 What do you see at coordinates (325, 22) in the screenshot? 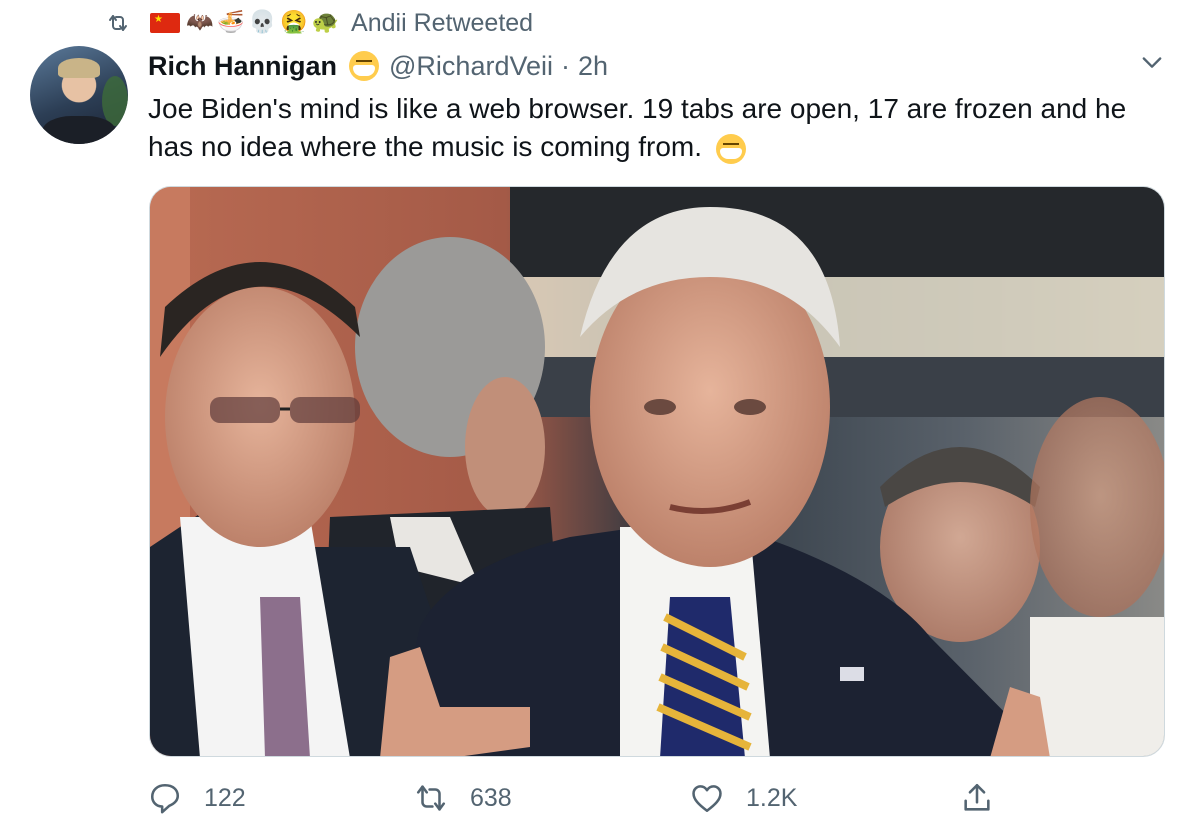
I see `turtle-emoji-icon: 🐢` at bounding box center [325, 22].